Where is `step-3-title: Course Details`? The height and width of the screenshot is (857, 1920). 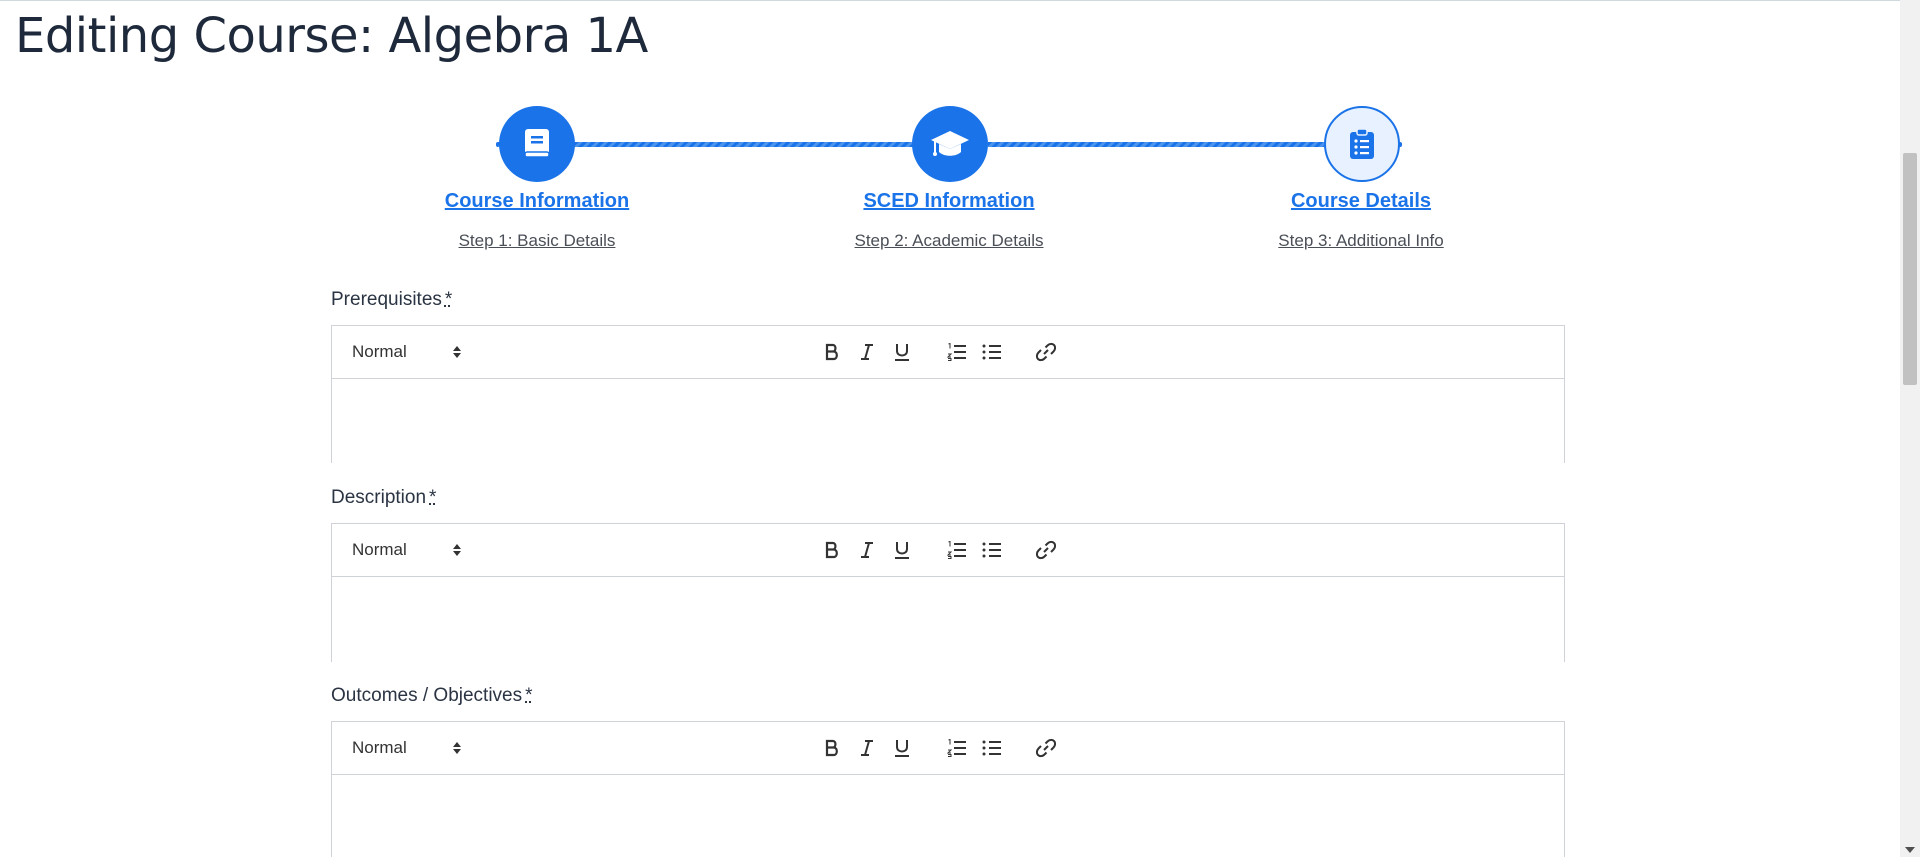
step-3-title: Course Details is located at coordinates (1361, 201).